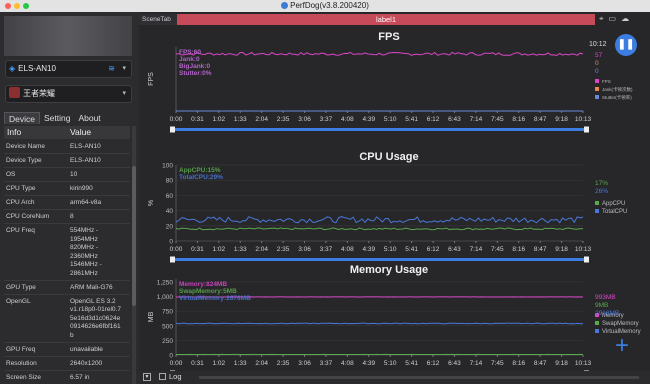 The width and height of the screenshot is (650, 384). Describe the element at coordinates (24, 160) in the screenshot. I see `info-key: Device Type` at that location.